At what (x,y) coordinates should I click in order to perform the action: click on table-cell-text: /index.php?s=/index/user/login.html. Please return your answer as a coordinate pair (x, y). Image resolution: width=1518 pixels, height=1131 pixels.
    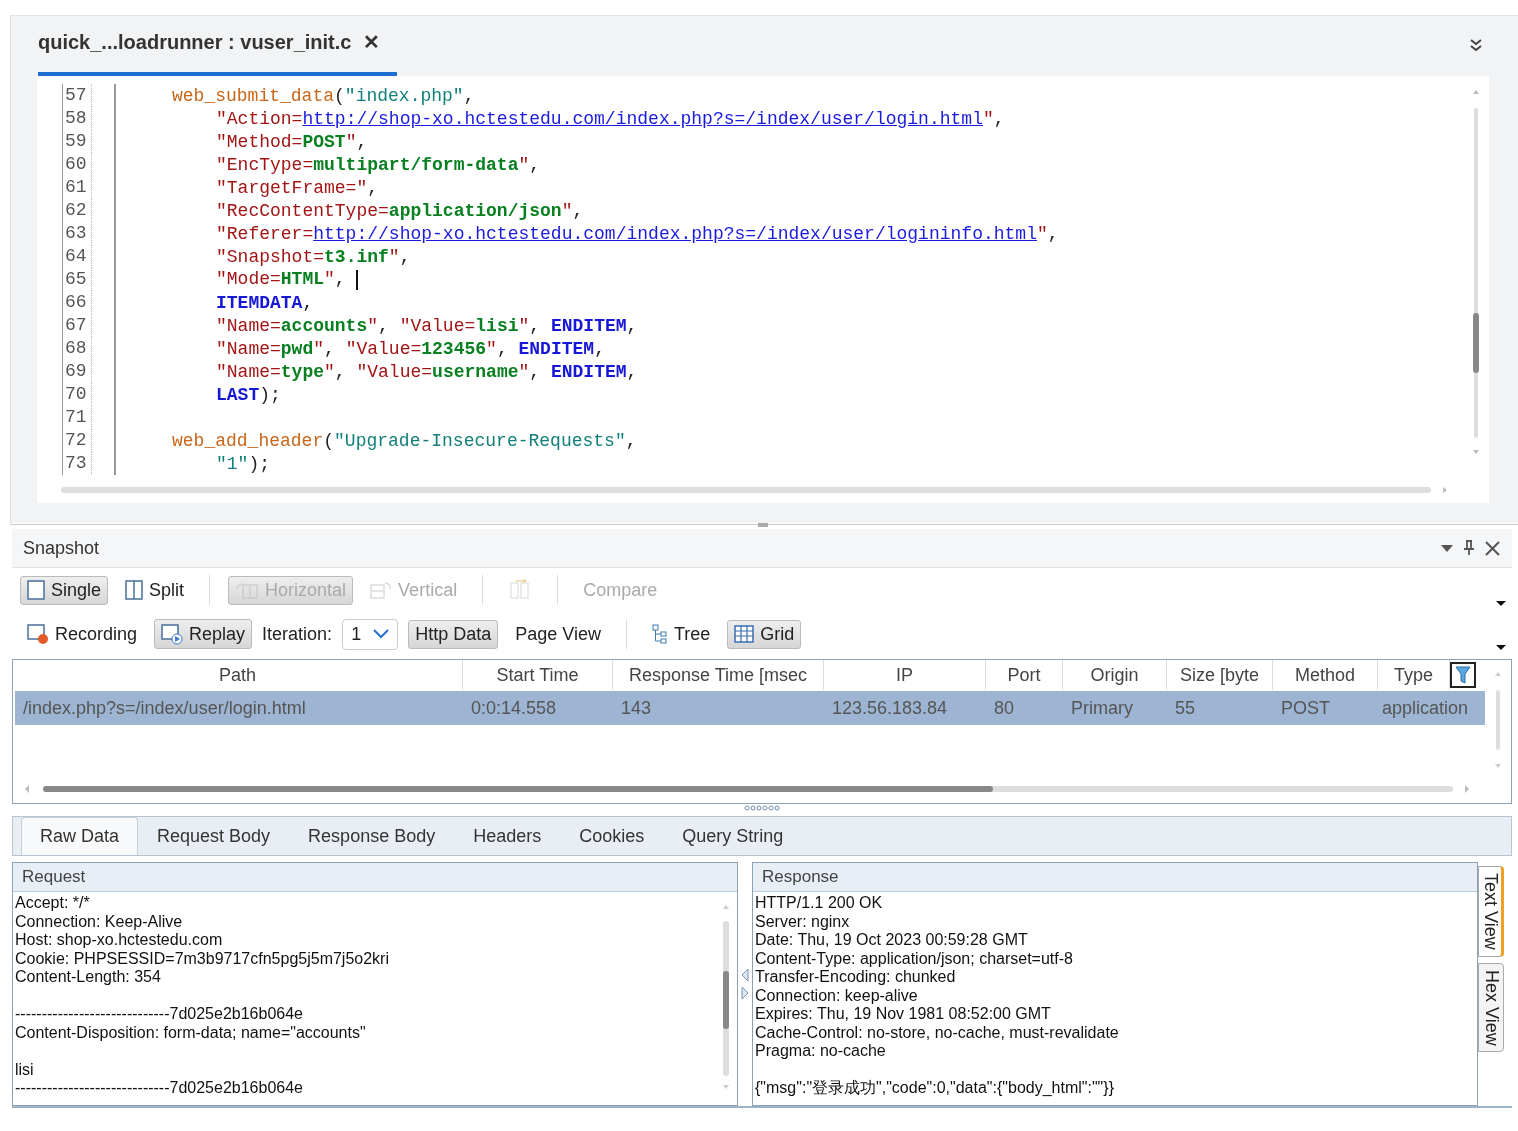
    Looking at the image, I should click on (164, 708).